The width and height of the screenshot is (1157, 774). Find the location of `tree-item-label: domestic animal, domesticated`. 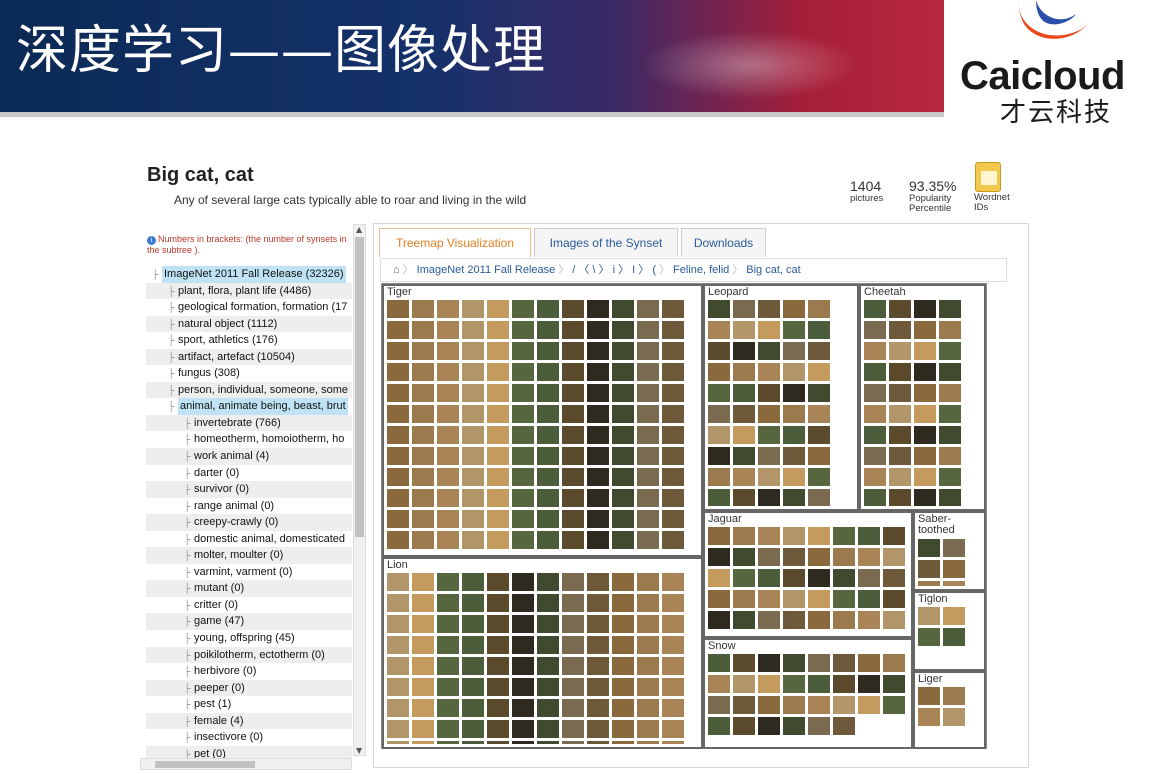

tree-item-label: domestic animal, domesticated is located at coordinates (269, 539).